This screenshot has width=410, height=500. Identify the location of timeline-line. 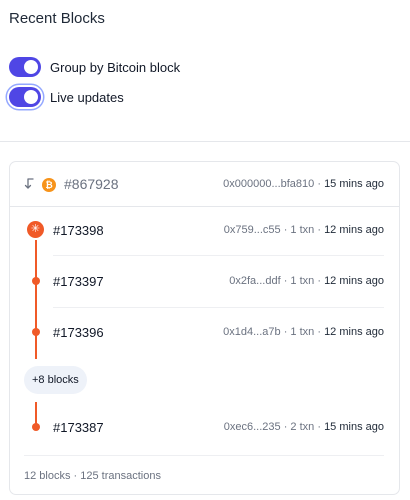
(36, 299).